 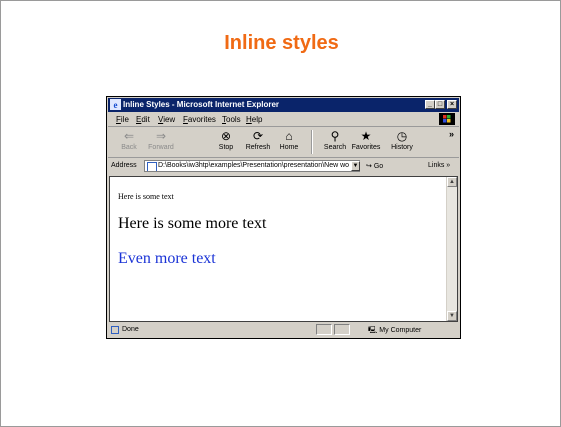 I want to click on windows-logo-icon, so click(x=447, y=119).